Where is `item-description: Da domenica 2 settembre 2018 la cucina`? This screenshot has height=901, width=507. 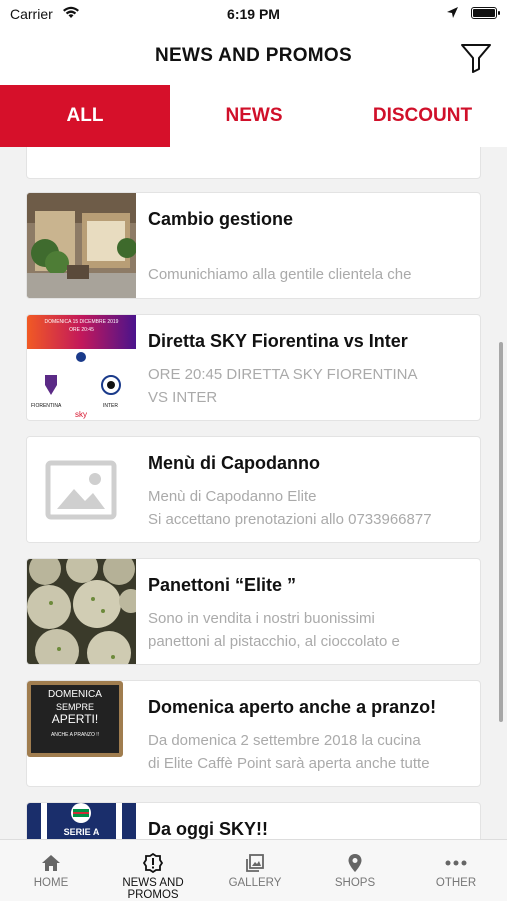
item-description: Da domenica 2 settembre 2018 la cucina is located at coordinates (284, 740).